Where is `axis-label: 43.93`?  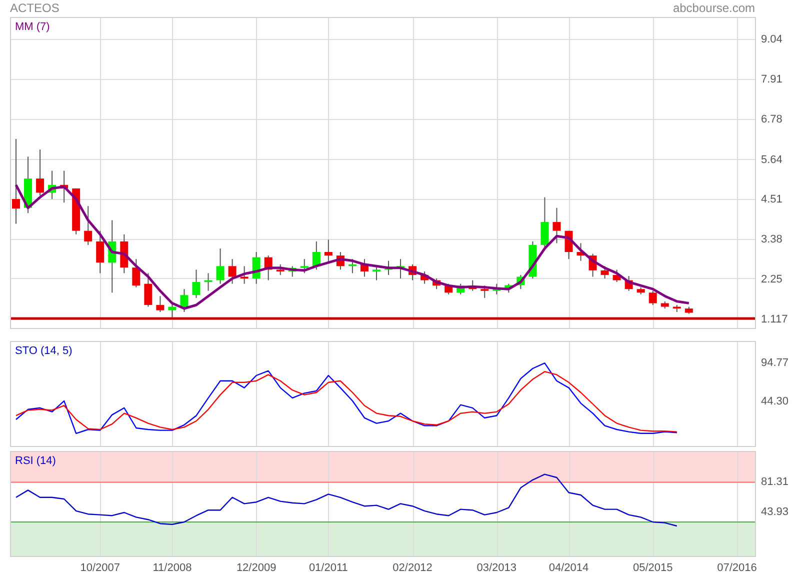 axis-label: 43.93 is located at coordinates (775, 512).